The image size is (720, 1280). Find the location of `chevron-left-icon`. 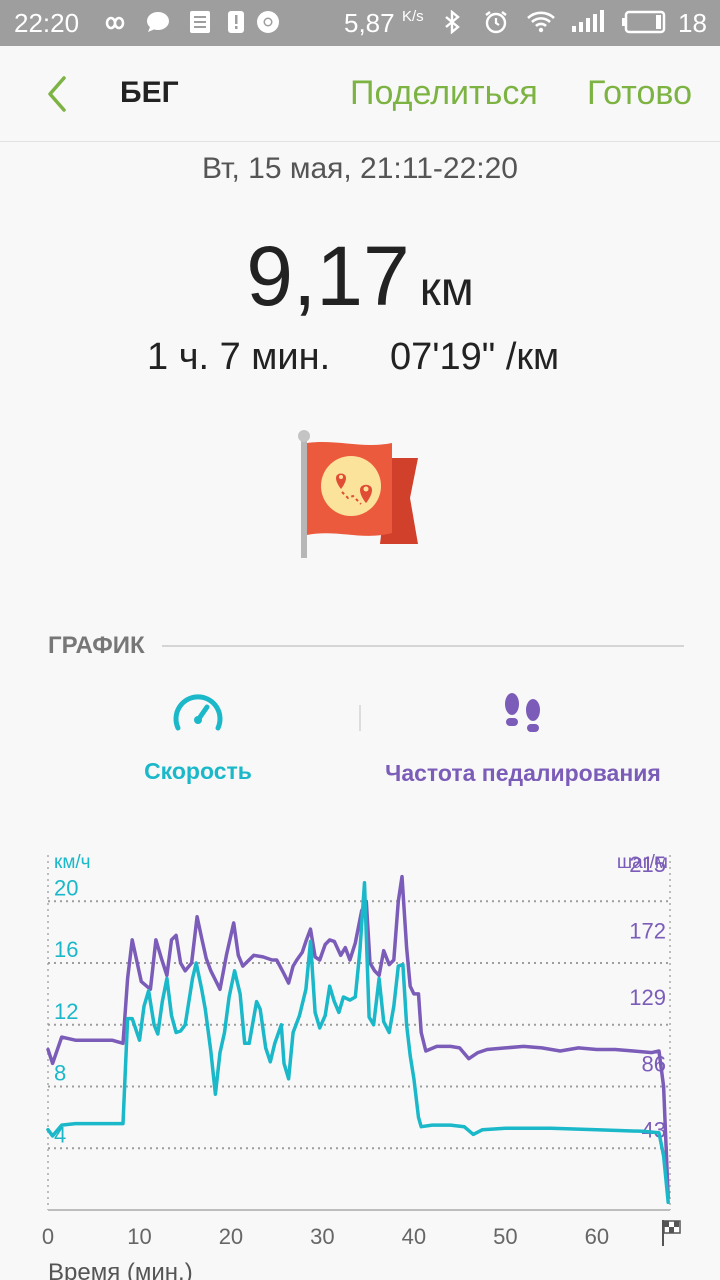

chevron-left-icon is located at coordinates (58, 94).